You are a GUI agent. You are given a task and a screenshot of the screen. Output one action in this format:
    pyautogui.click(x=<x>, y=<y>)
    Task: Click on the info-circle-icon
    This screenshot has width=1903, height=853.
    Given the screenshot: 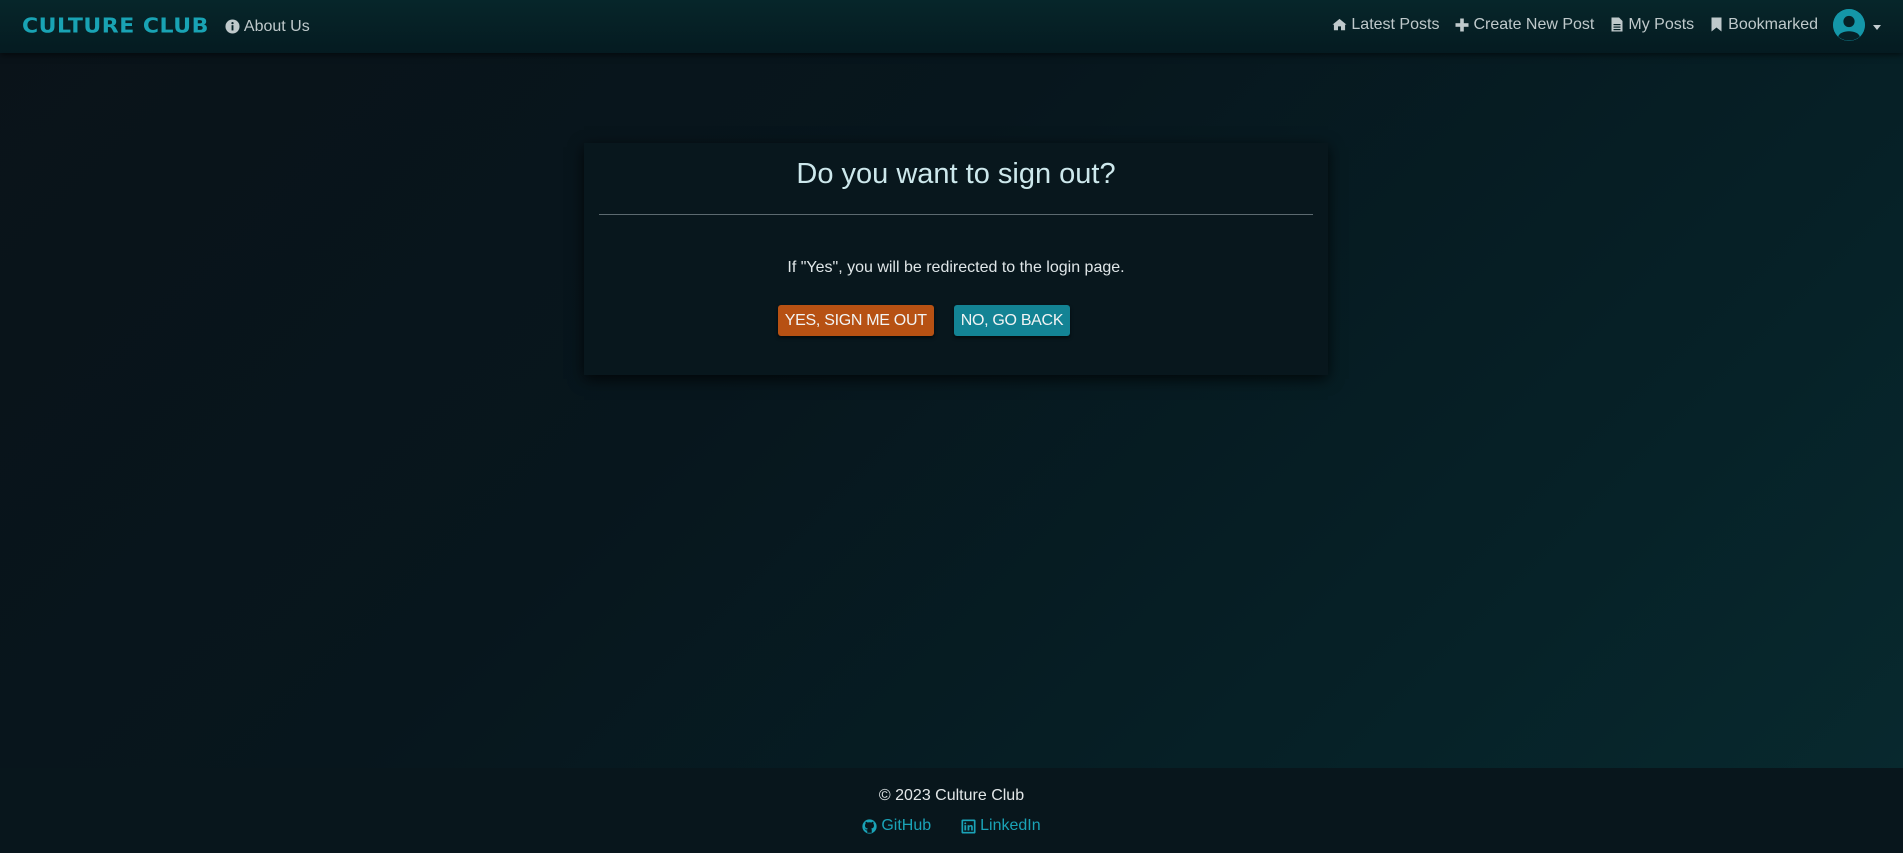 What is the action you would take?
    pyautogui.click(x=232, y=26)
    